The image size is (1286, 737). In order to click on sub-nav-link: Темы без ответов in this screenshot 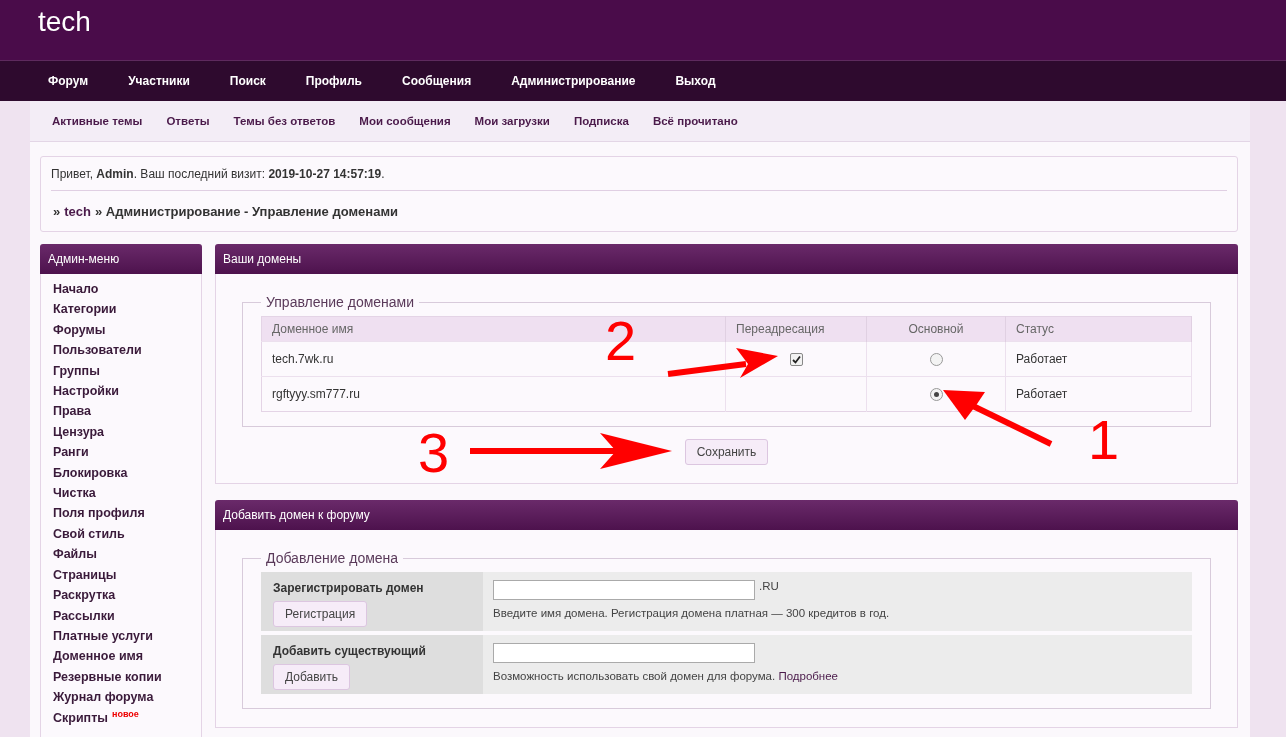, I will do `click(284, 121)`.